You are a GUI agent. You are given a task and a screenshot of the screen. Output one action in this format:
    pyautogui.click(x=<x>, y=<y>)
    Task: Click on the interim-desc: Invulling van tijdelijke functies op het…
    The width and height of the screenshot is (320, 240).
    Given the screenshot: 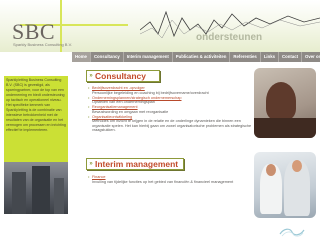 What is the action you would take?
    pyautogui.click(x=163, y=181)
    